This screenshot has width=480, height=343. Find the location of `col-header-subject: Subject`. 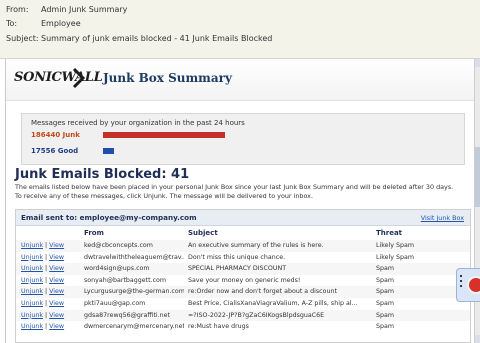

col-header-subject: Subject is located at coordinates (203, 233).